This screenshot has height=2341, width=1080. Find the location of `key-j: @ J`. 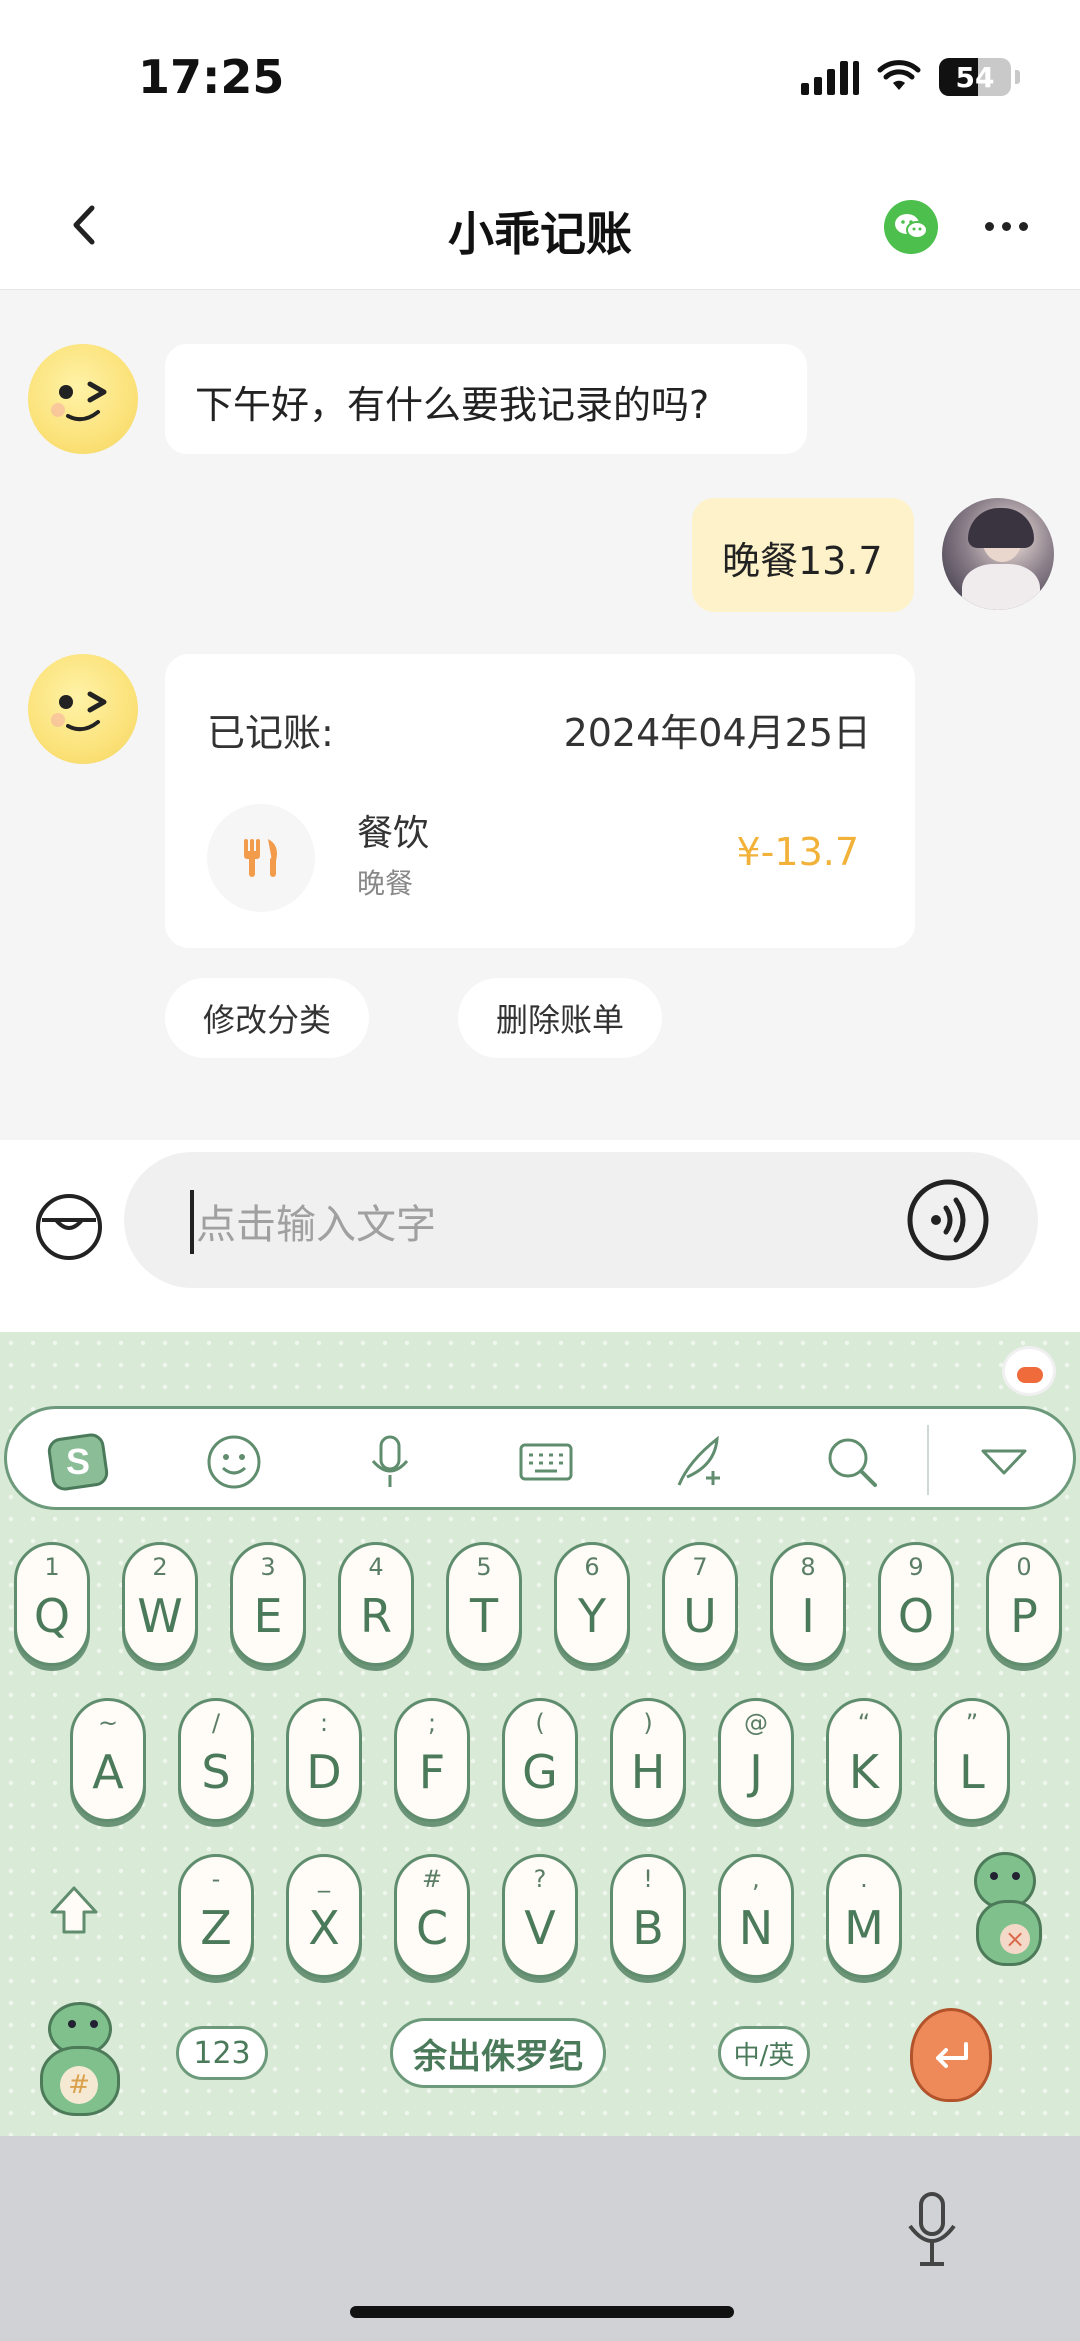

key-j: @ J is located at coordinates (756, 1760).